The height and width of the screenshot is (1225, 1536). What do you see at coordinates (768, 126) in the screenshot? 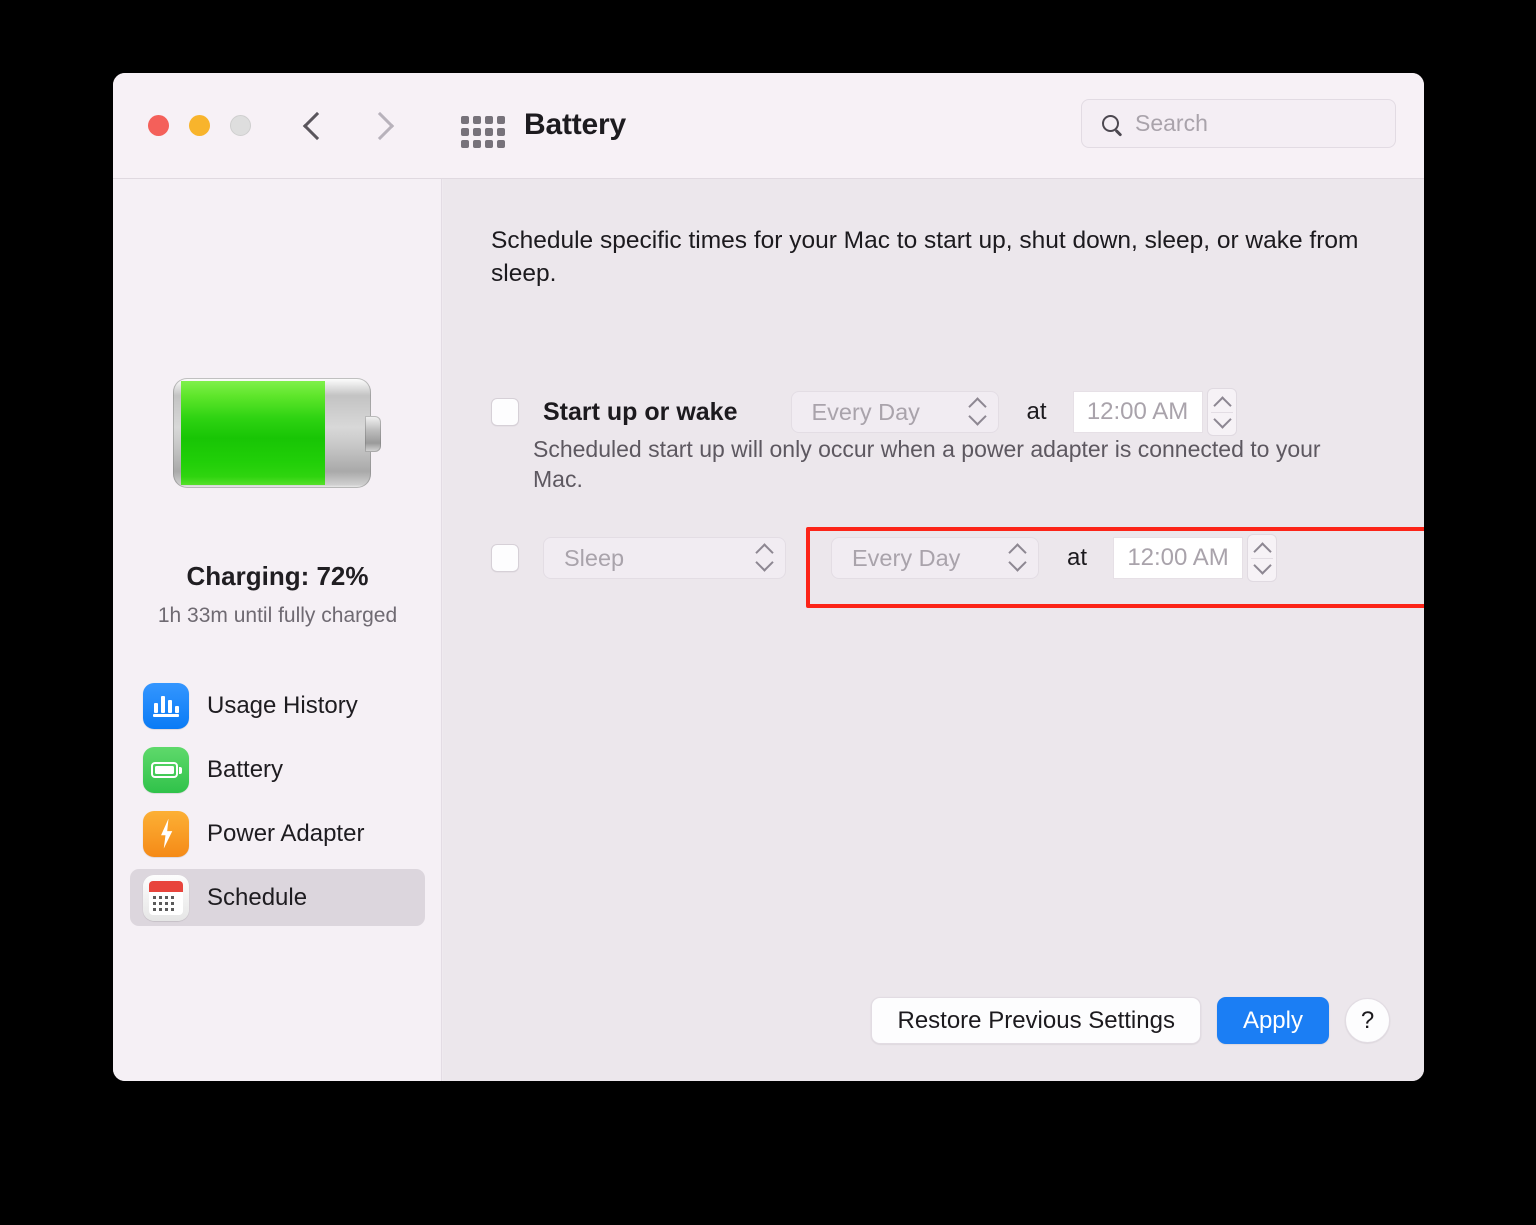
I see `window-titlebar: Battery Search` at bounding box center [768, 126].